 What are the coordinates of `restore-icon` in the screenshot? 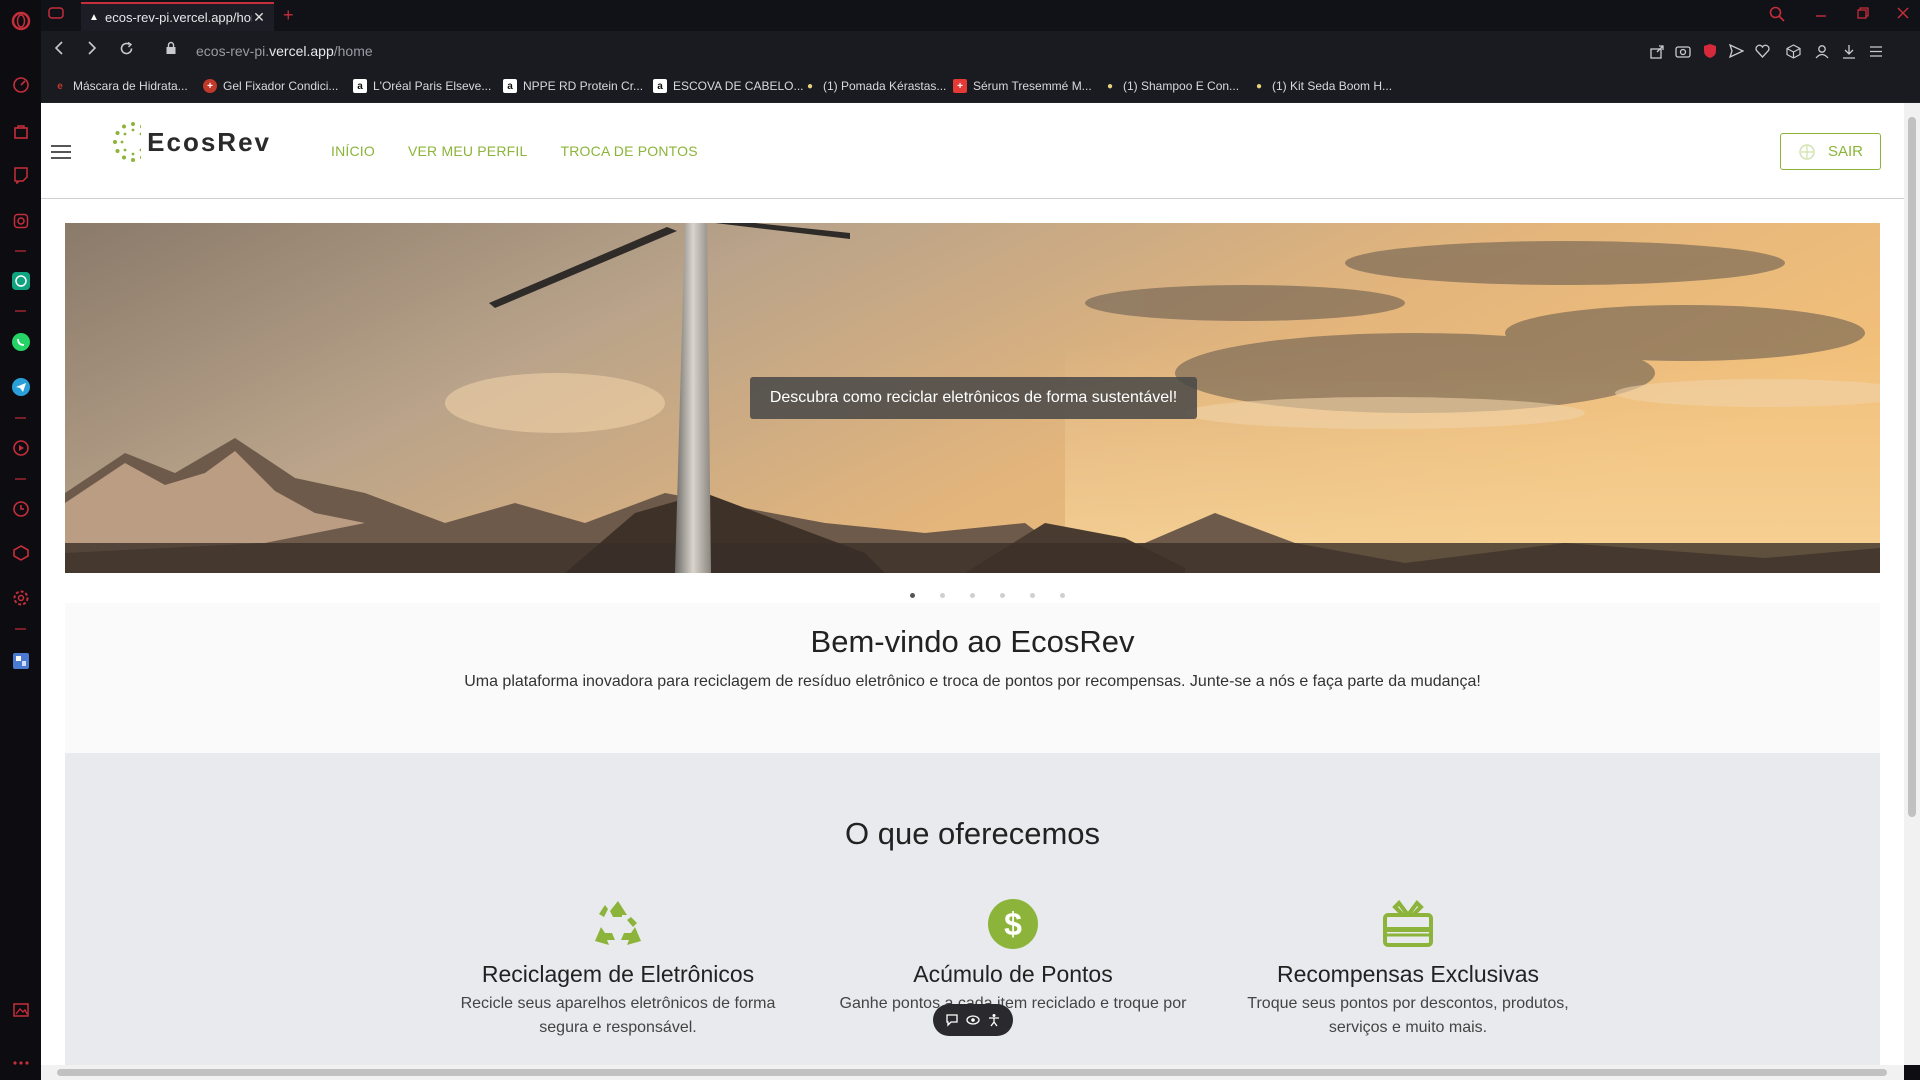 It's located at (1863, 14).